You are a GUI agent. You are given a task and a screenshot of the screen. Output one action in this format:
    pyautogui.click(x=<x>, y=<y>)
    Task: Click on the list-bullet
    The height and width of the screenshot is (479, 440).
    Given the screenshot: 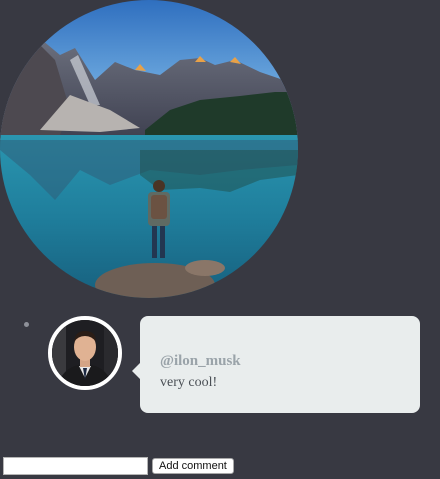 What is the action you would take?
    pyautogui.click(x=26, y=324)
    